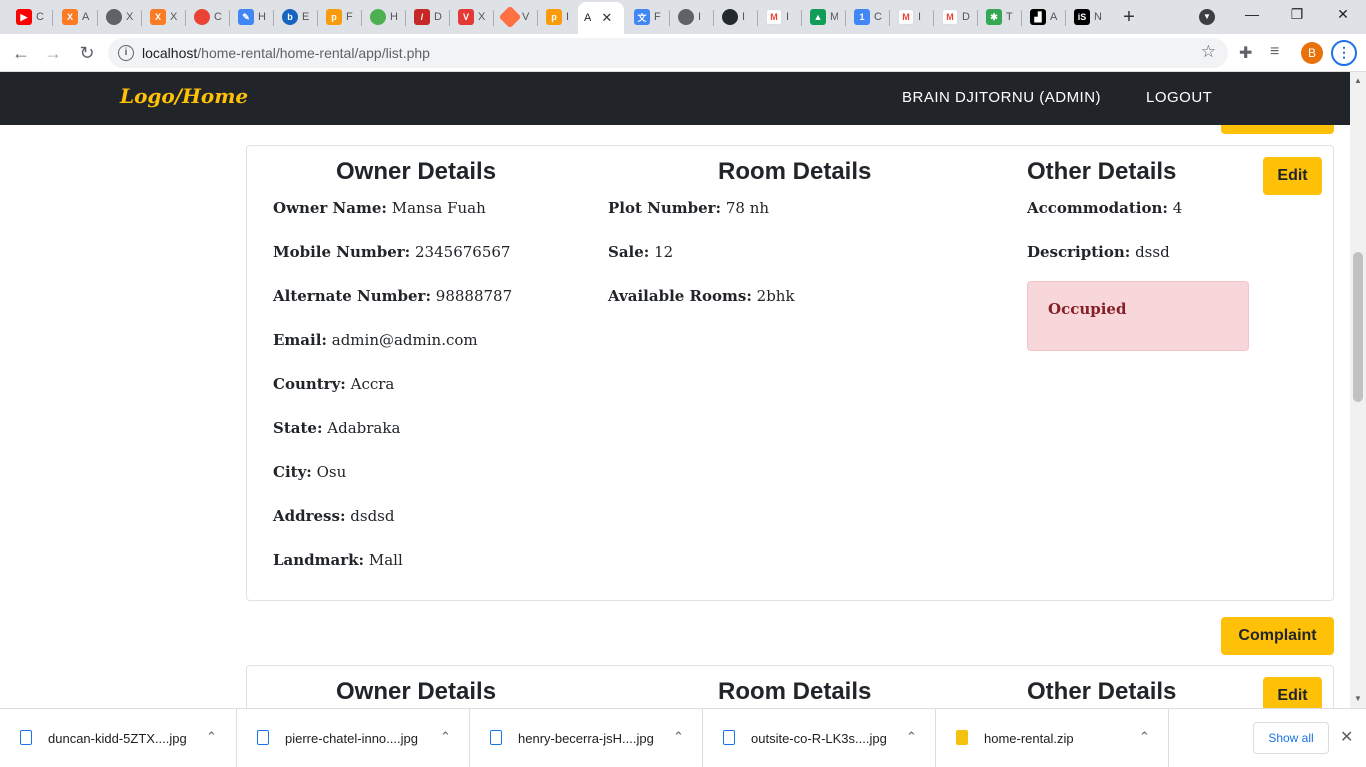 This screenshot has width=1366, height=767. I want to click on show-all-button: Show all, so click(1291, 738).